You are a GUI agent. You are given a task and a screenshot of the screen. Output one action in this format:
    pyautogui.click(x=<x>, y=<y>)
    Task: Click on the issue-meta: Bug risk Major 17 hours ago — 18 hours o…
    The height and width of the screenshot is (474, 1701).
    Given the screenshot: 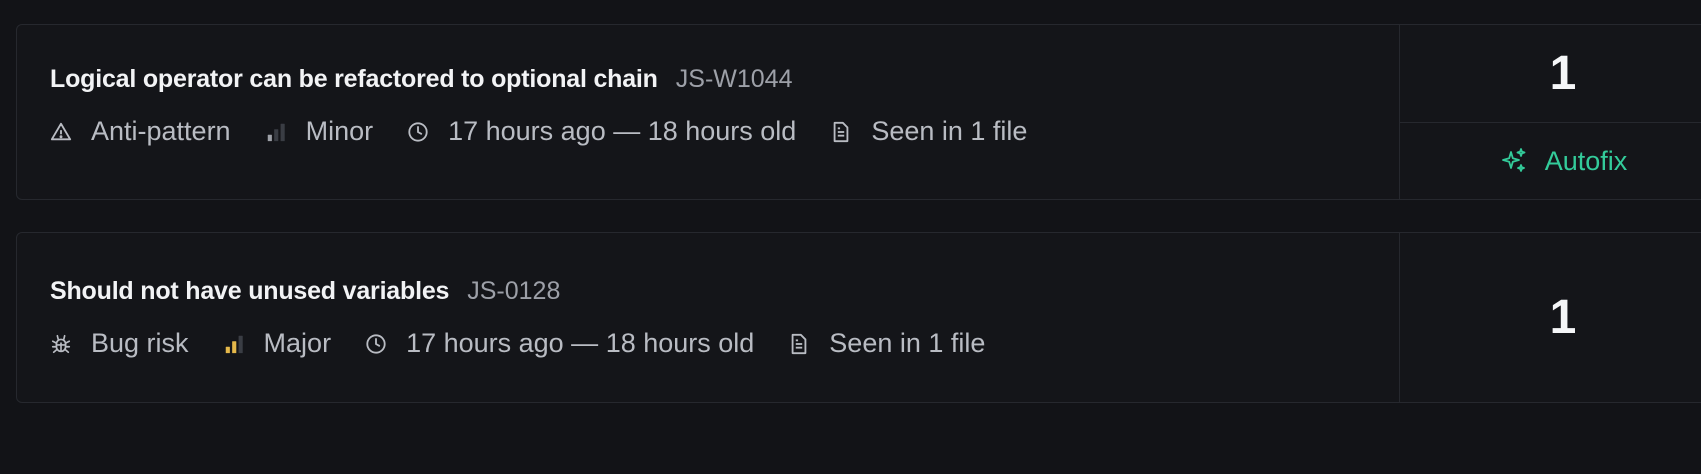 What is the action you would take?
    pyautogui.click(x=724, y=343)
    